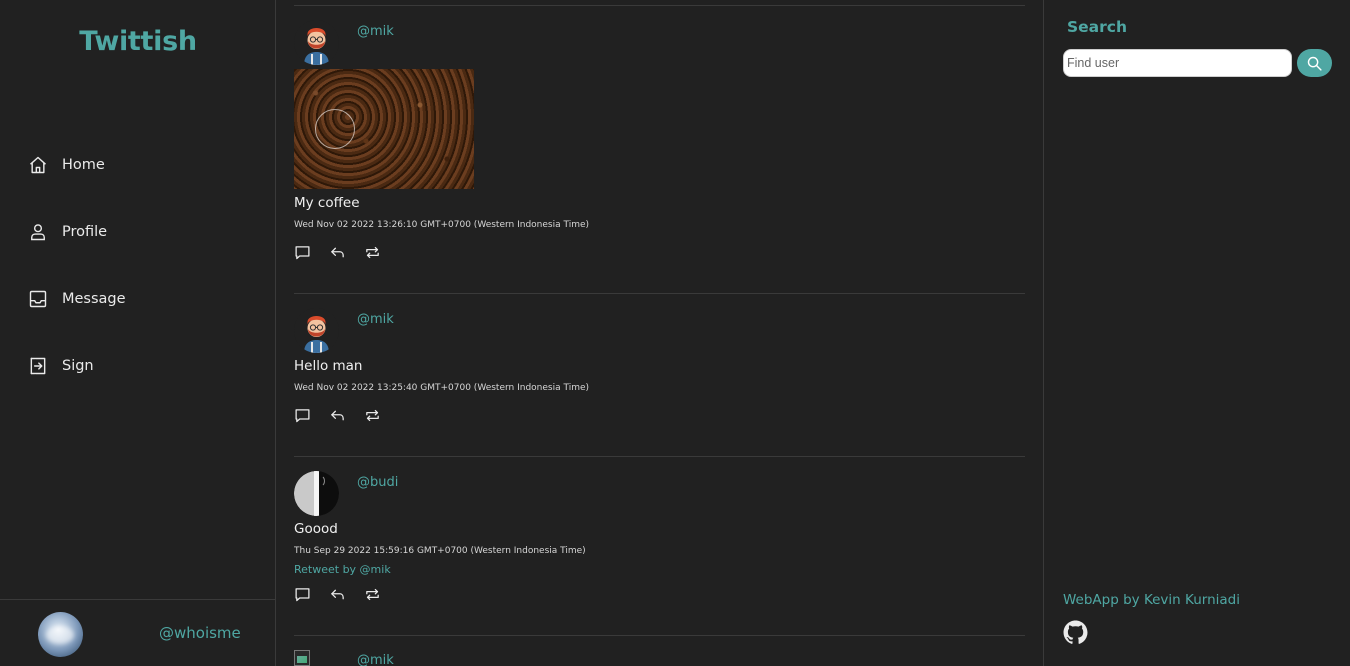 This screenshot has height=666, width=1350. I want to click on sidebar-item-message: Message, so click(77, 299).